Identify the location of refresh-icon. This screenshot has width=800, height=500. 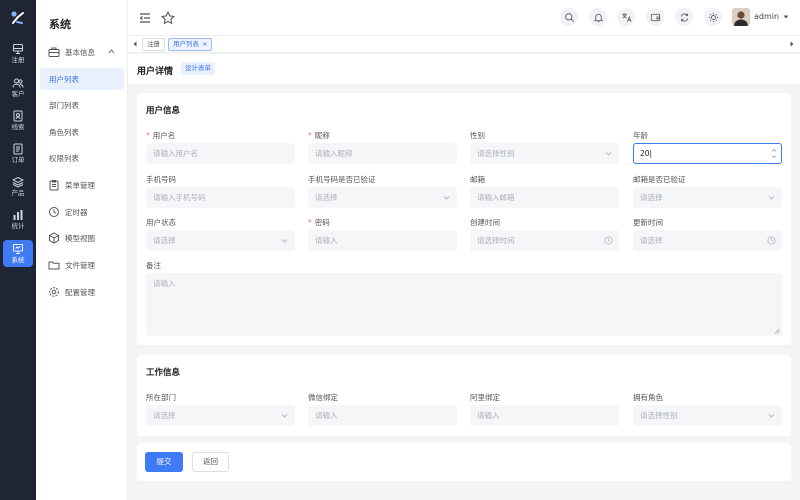
(684, 17).